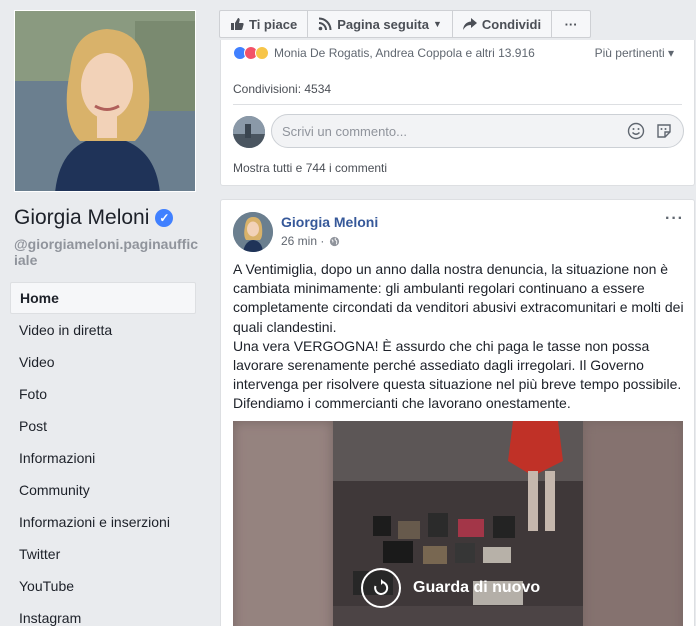  Describe the element at coordinates (273, 24) in the screenshot. I see `like-page-label: Ti piace` at that location.